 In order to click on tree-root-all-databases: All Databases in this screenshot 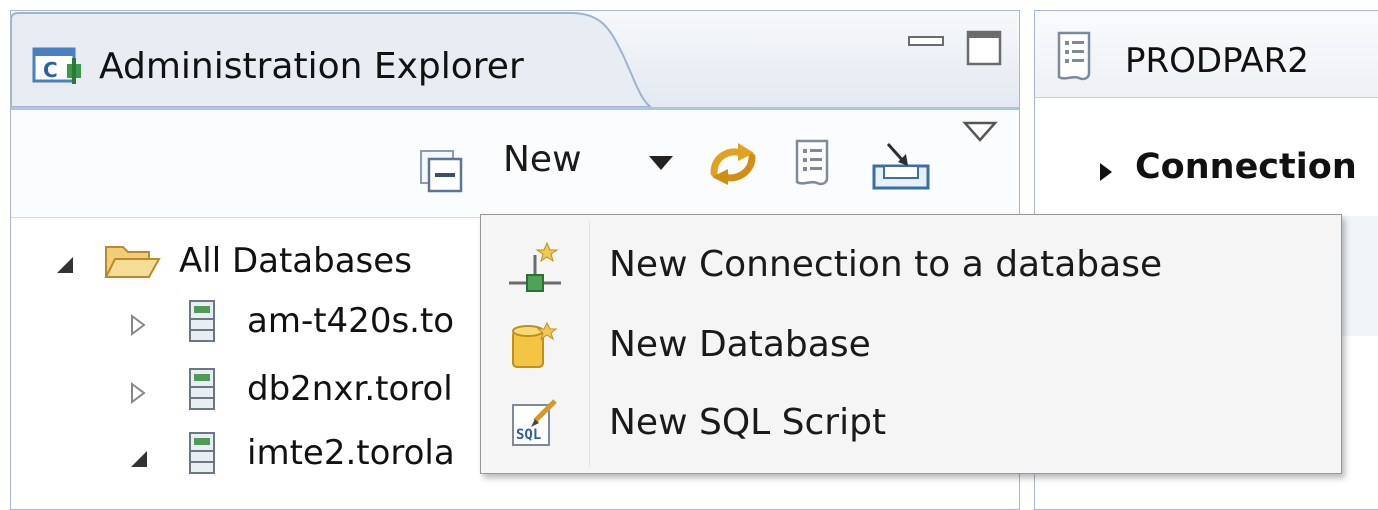, I will do `click(251, 260)`.